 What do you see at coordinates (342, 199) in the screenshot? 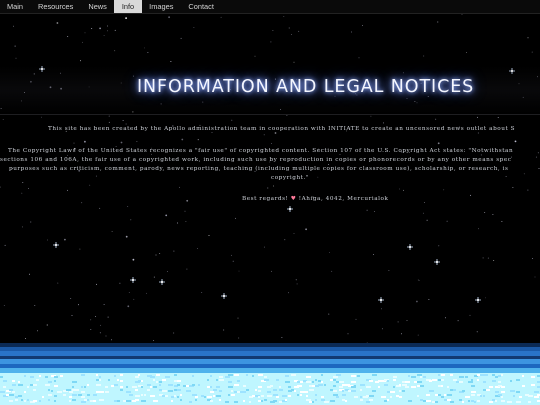
I see `signature-name: !Ahiga, 4042, Mercurialok` at bounding box center [342, 199].